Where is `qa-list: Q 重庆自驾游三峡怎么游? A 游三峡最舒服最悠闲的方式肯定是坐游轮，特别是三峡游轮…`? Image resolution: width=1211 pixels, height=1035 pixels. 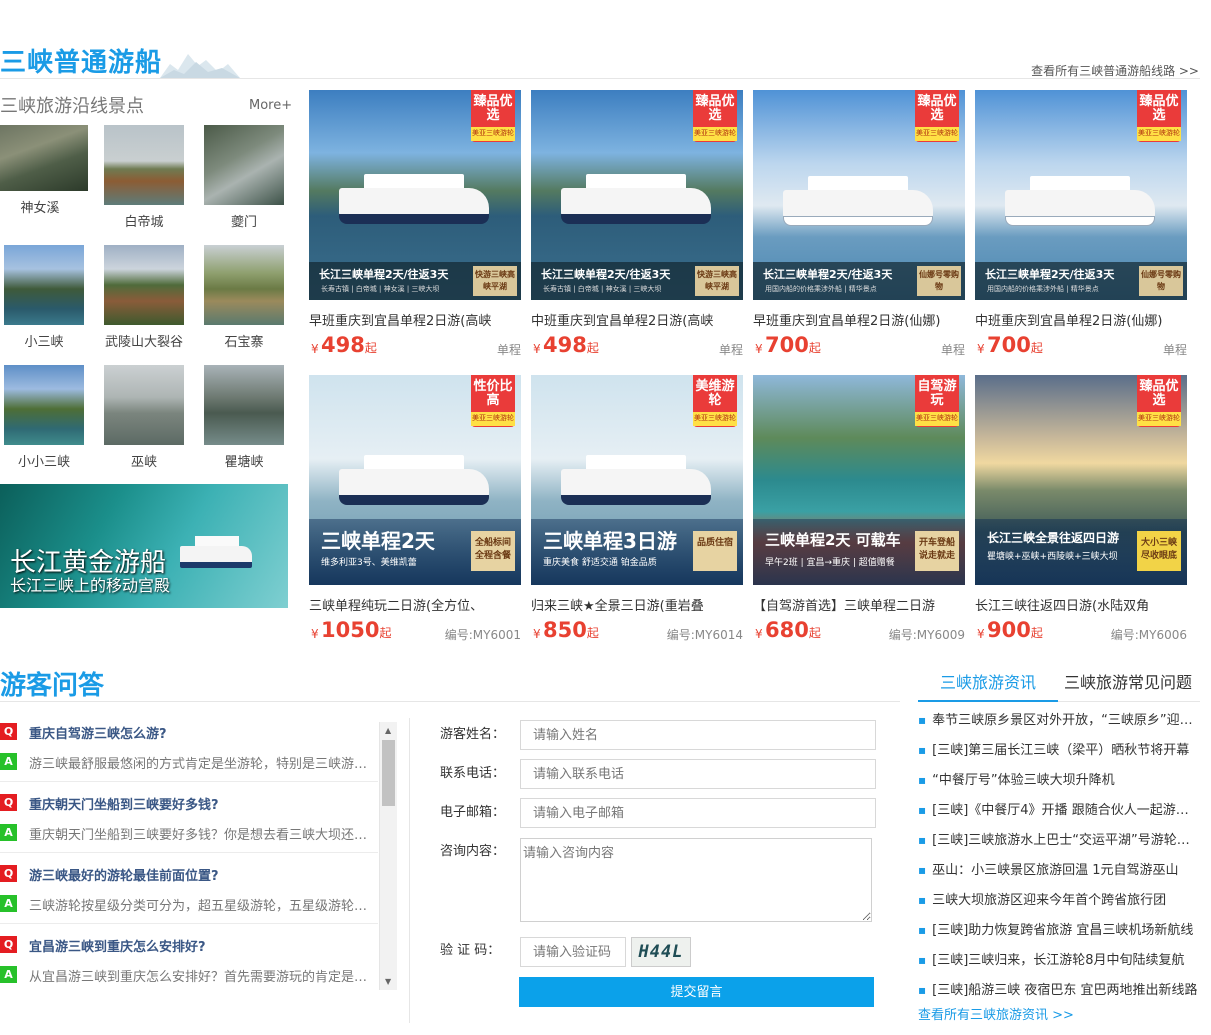
qa-list: Q 重庆自驾游三峡怎么游? A 游三峡最舒服最悠闲的方式肯定是坐游轮，特别是三峡游轮… is located at coordinates (199, 854).